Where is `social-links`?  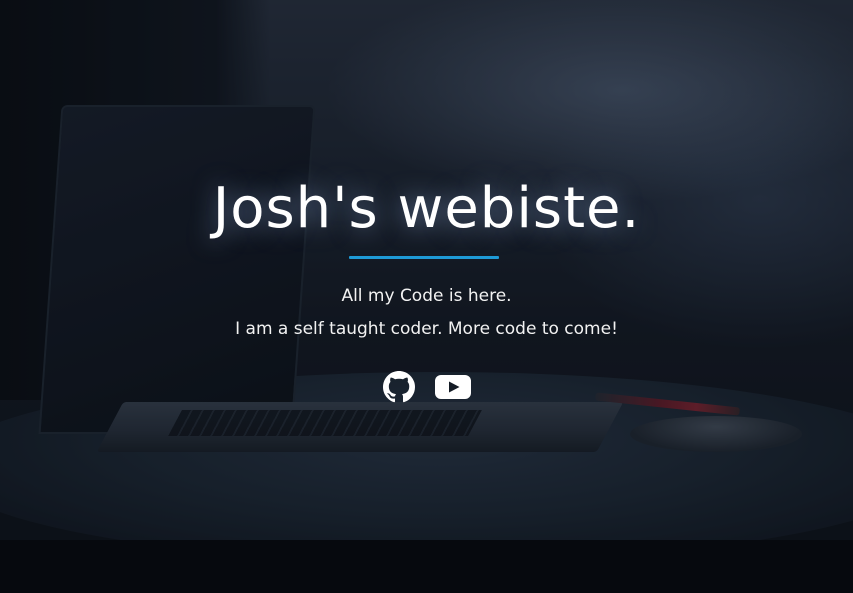
social-links is located at coordinates (426, 388).